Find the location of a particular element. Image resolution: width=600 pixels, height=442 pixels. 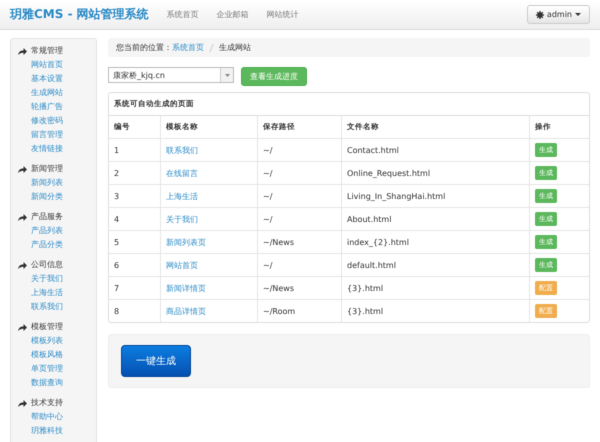

template-link: 新闻详情页 is located at coordinates (186, 288).